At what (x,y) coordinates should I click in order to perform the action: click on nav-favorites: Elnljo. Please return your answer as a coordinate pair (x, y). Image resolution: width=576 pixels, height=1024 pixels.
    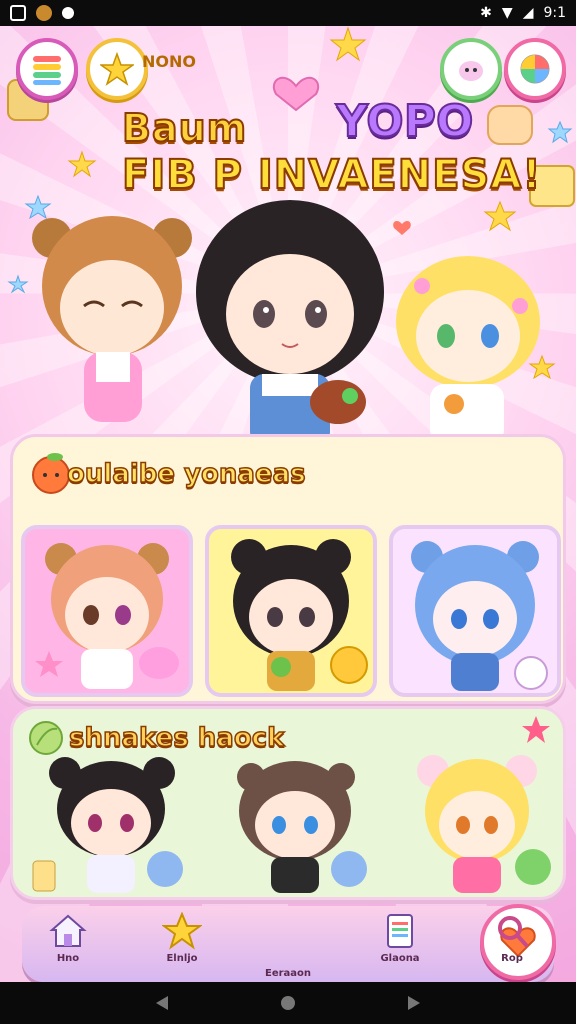
    Looking at the image, I should click on (182, 944).